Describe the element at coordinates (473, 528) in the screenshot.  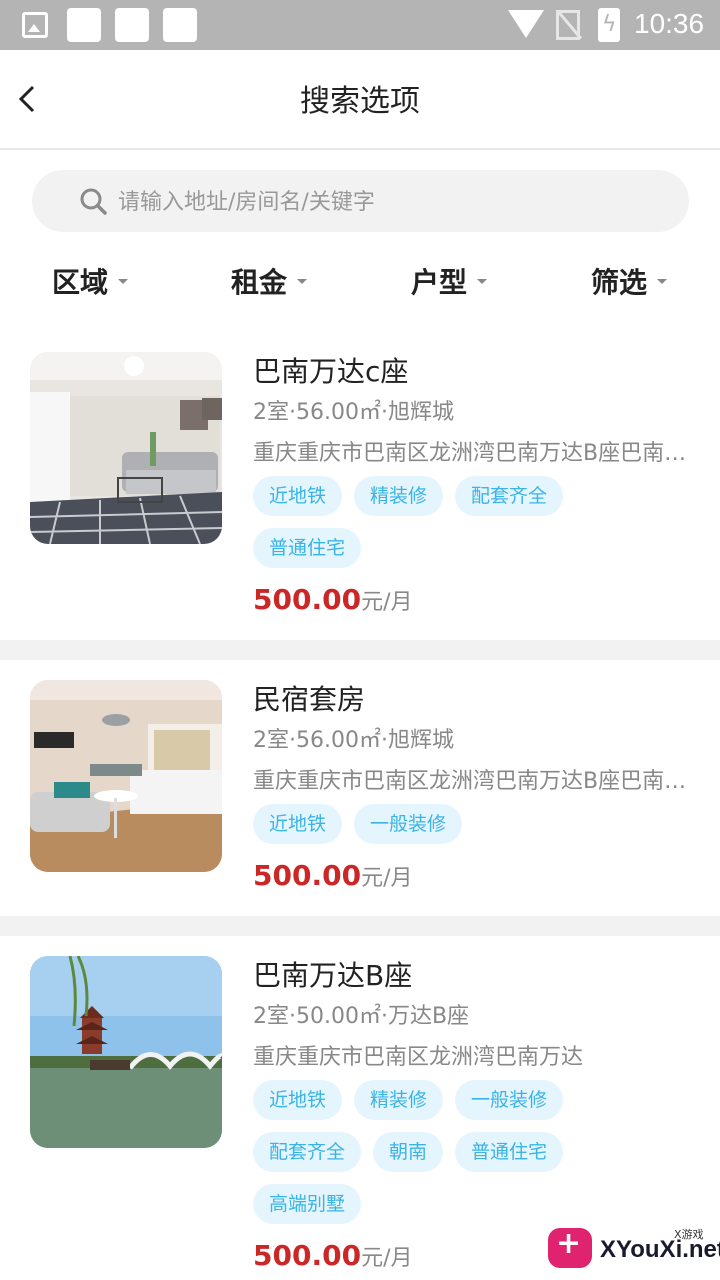
I see `tag-list: 近地铁 精装修 配套齐全 普通住宅` at that location.